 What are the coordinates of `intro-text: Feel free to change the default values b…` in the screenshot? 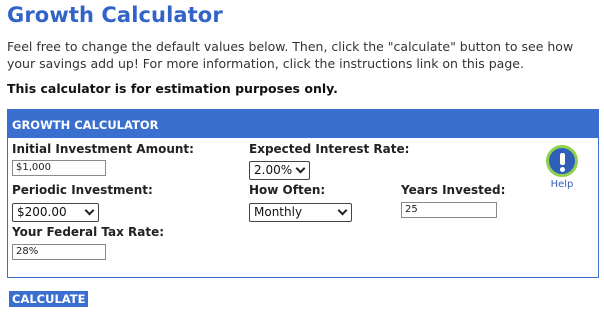 It's located at (290, 55).